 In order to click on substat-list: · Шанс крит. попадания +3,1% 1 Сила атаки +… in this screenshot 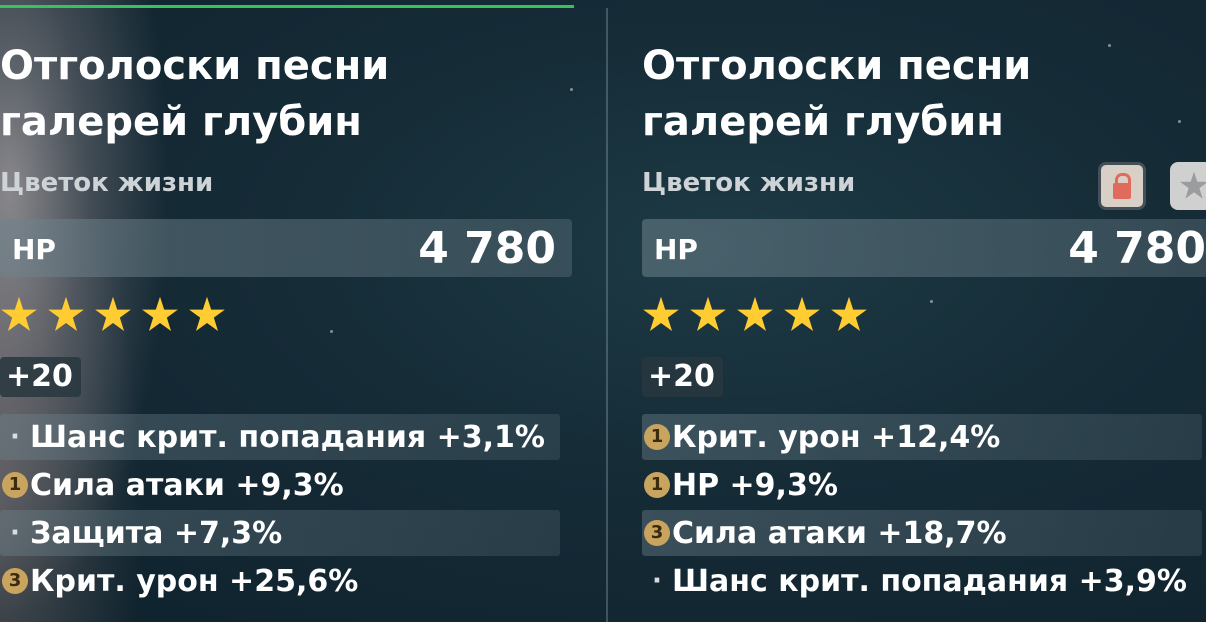, I will do `click(280, 510)`.